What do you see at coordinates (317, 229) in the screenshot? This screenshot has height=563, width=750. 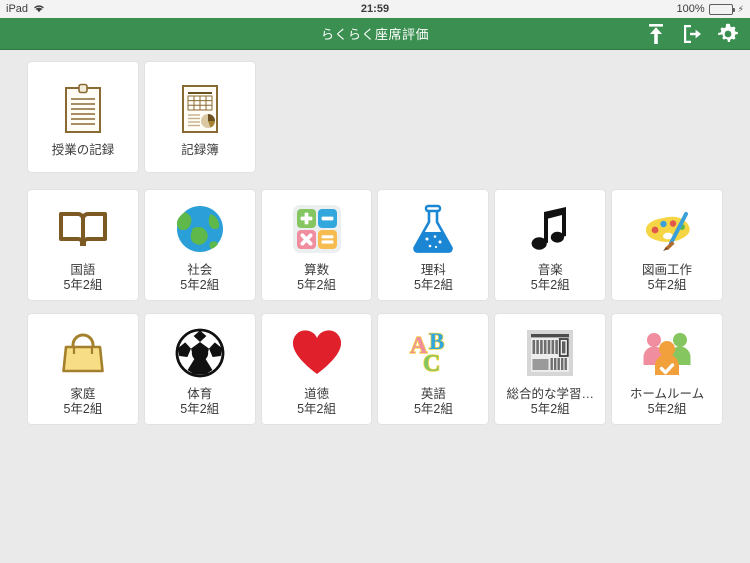 I see `calculator-icon` at bounding box center [317, 229].